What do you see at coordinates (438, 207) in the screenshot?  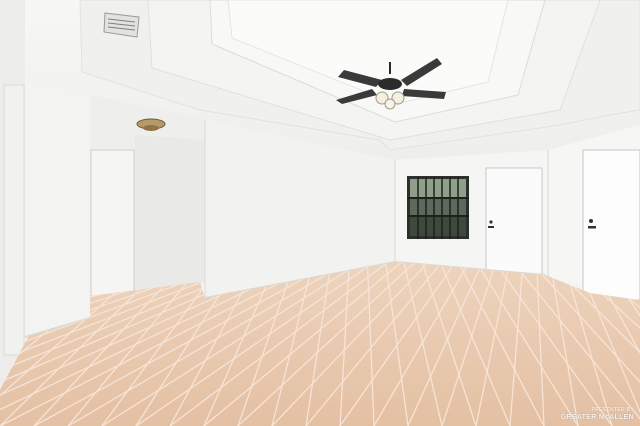 I see `barred-window` at bounding box center [438, 207].